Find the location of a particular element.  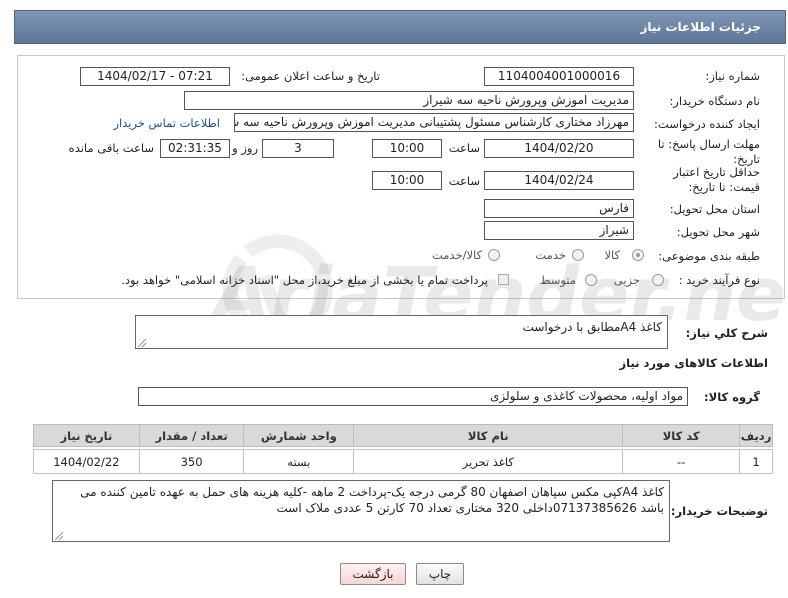

goods-group-label: گروه کالا: is located at coordinates (732, 397).